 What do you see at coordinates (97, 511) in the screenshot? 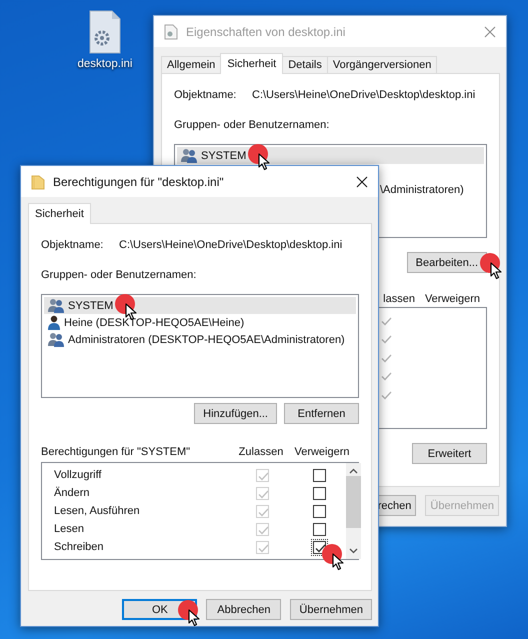
I see `permission-name: Lesen, Ausführen` at bounding box center [97, 511].